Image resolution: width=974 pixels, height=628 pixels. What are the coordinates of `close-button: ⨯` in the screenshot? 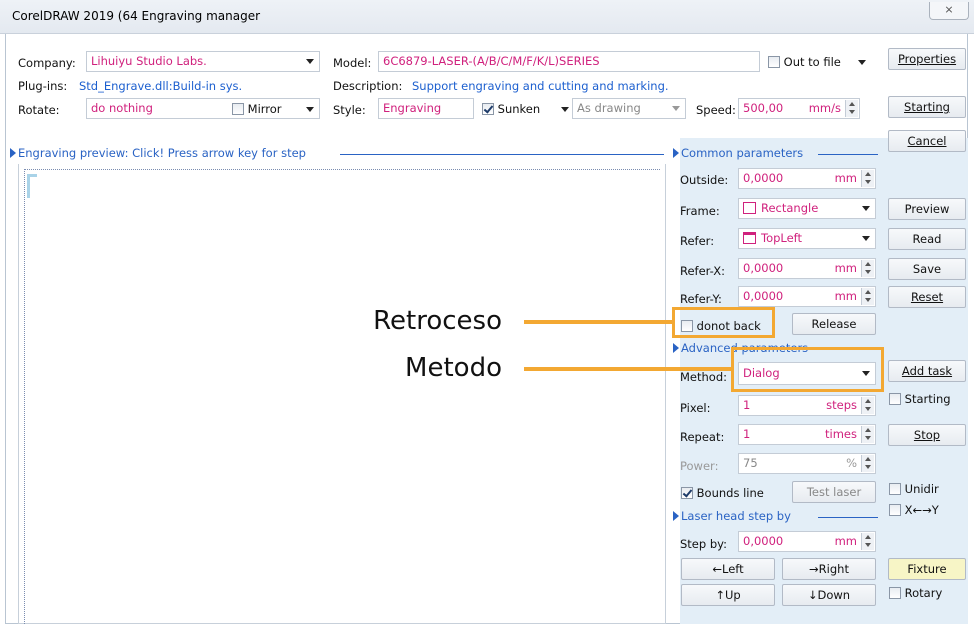 It's located at (949, 11).